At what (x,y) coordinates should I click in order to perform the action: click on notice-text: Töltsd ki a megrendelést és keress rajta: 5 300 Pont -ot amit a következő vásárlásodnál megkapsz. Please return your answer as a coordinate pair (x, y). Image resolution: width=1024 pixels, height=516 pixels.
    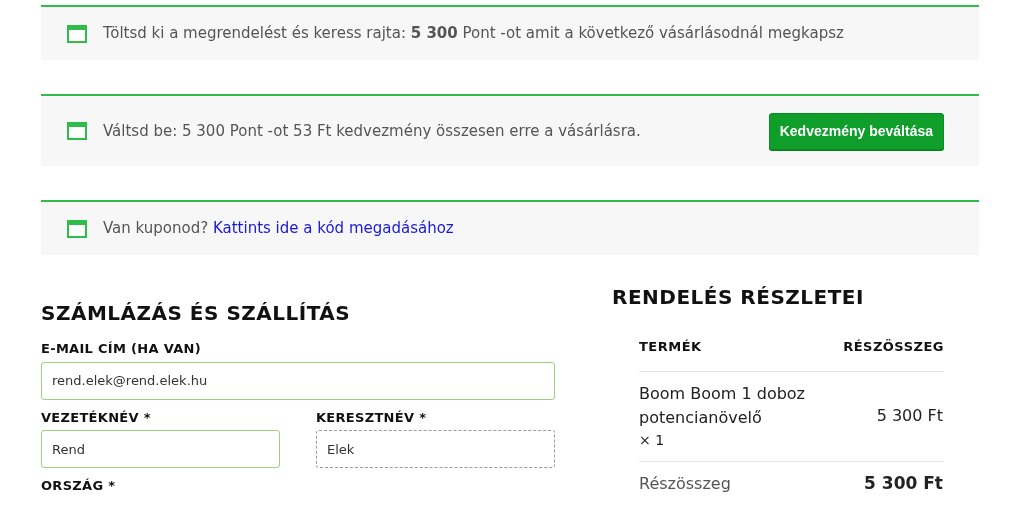
    Looking at the image, I should click on (473, 34).